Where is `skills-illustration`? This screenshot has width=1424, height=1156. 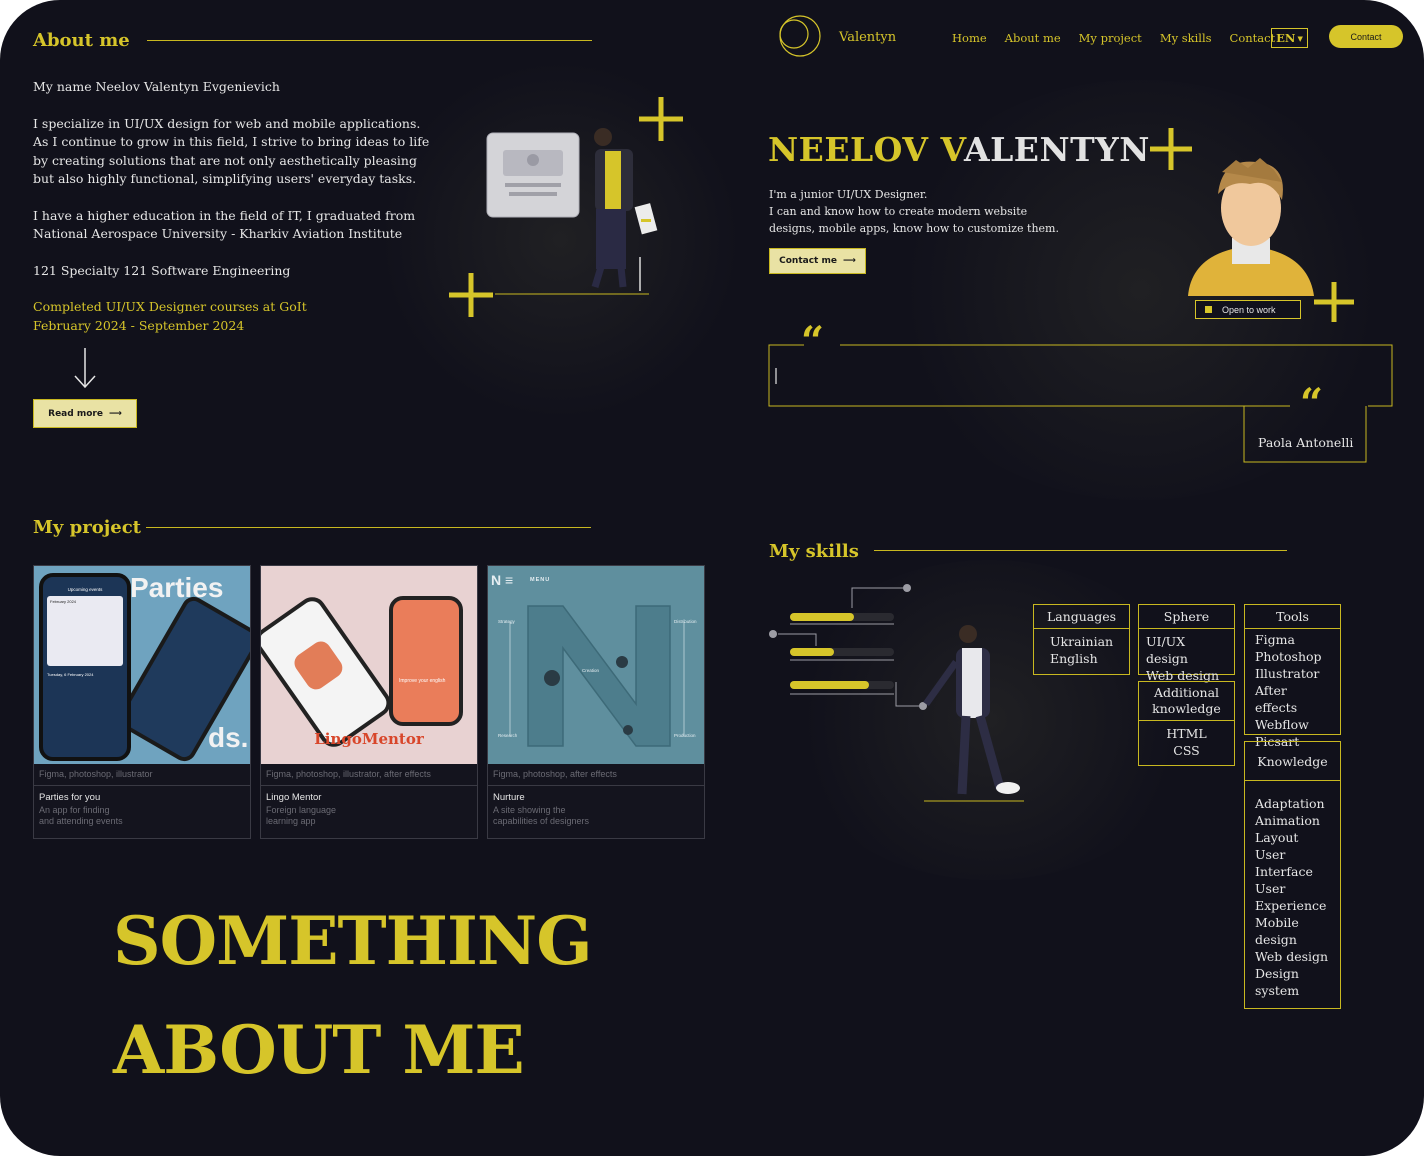 skills-illustration is located at coordinates (896, 693).